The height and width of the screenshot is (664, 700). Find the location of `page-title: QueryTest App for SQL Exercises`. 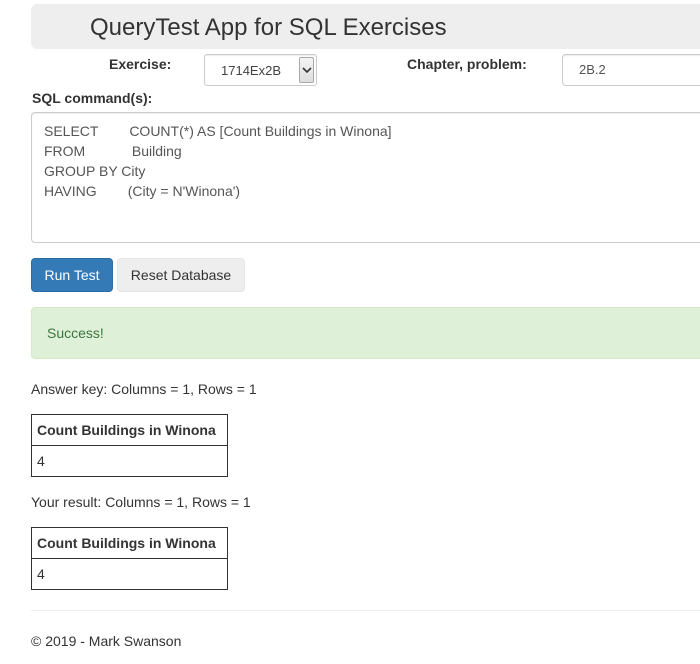

page-title: QueryTest App for SQL Exercises is located at coordinates (268, 27).